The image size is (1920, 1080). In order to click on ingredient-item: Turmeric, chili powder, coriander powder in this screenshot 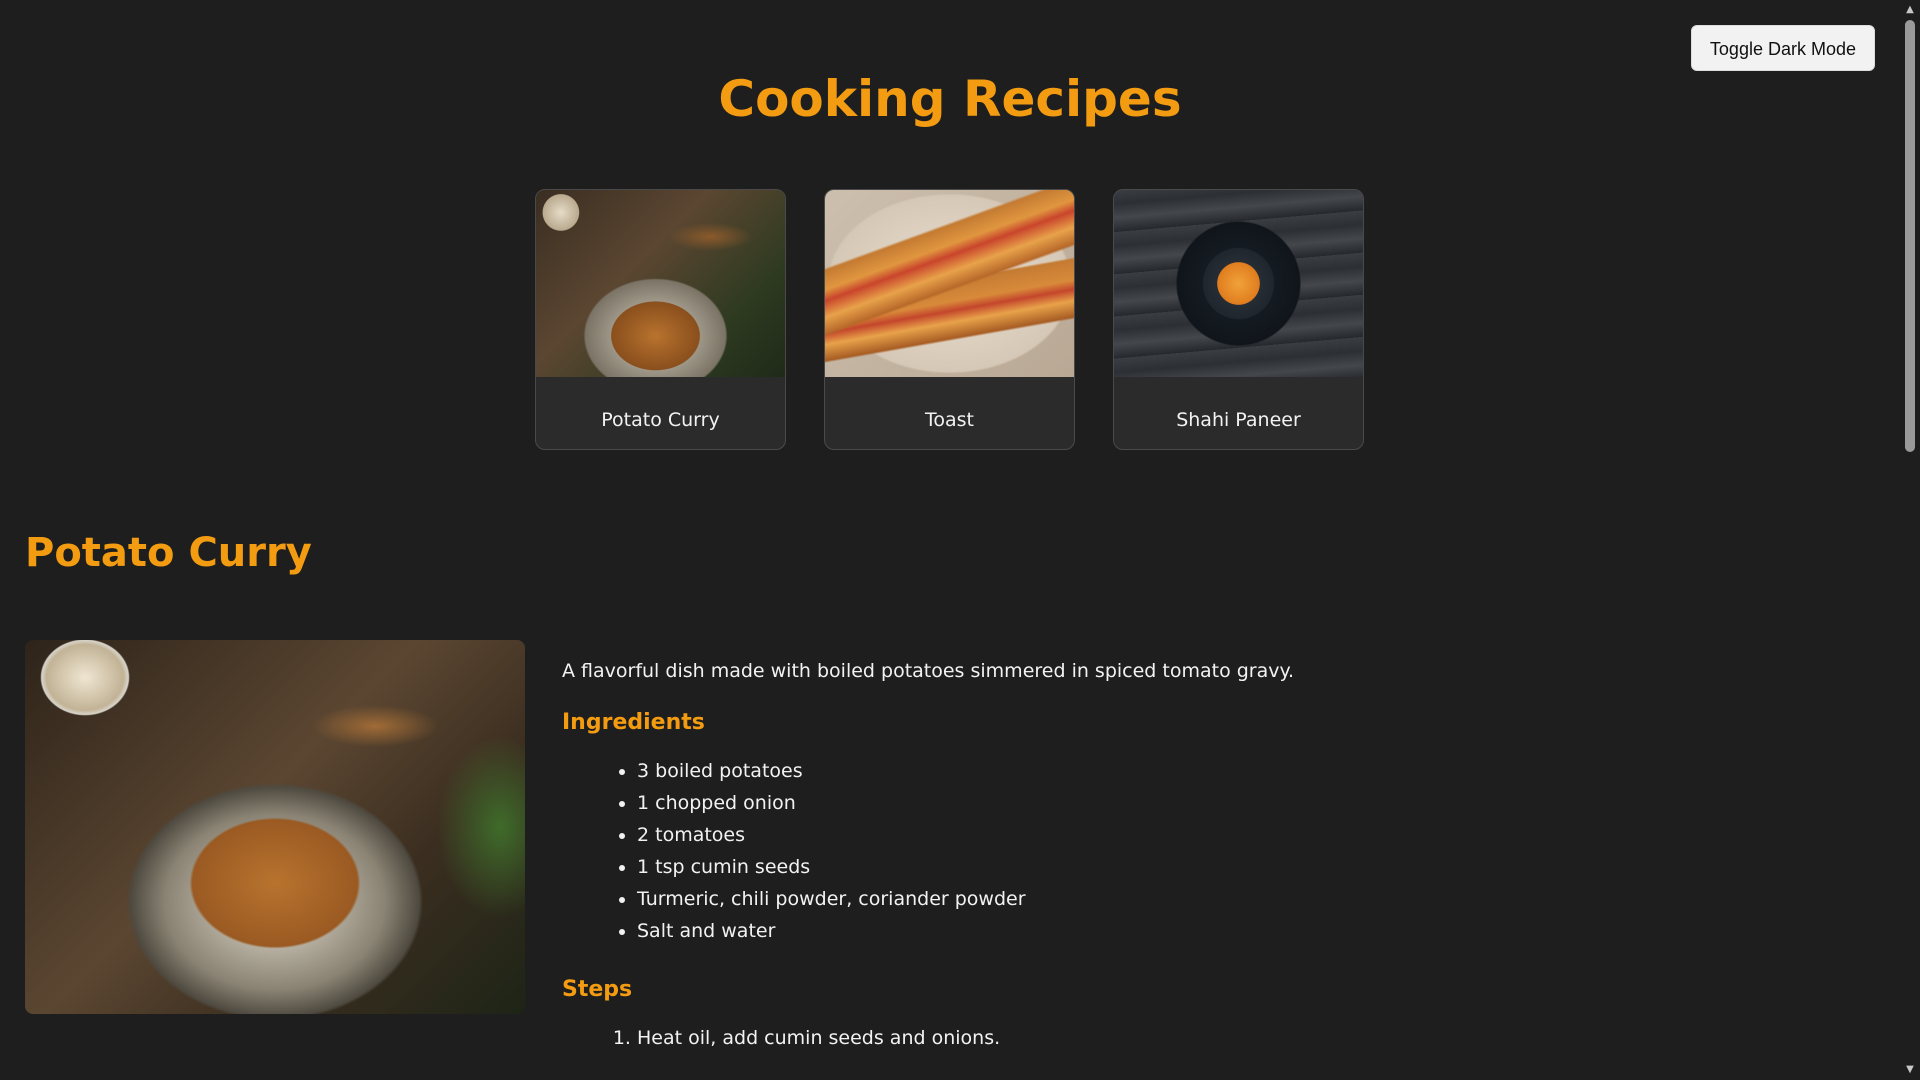, I will do `click(1249, 899)`.